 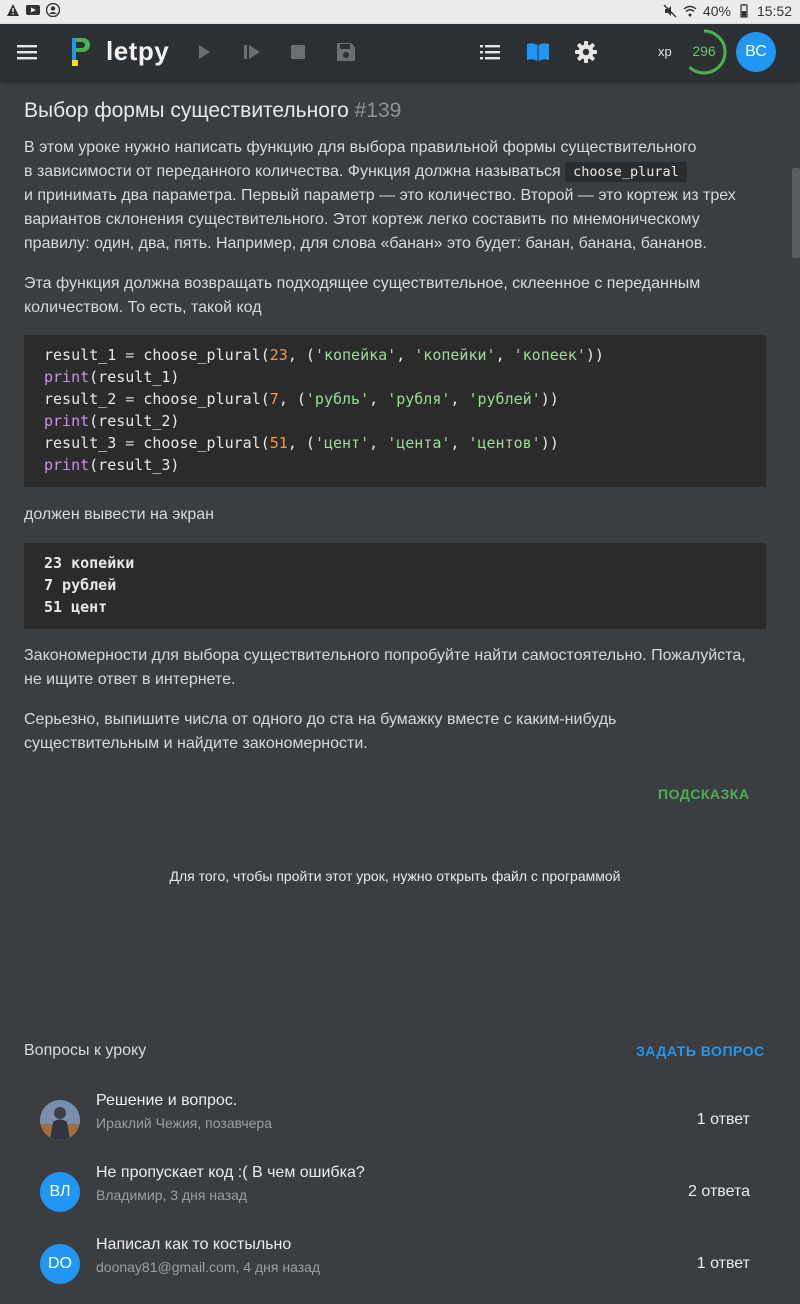 I want to click on code-token: result_1, so click(x=85, y=355).